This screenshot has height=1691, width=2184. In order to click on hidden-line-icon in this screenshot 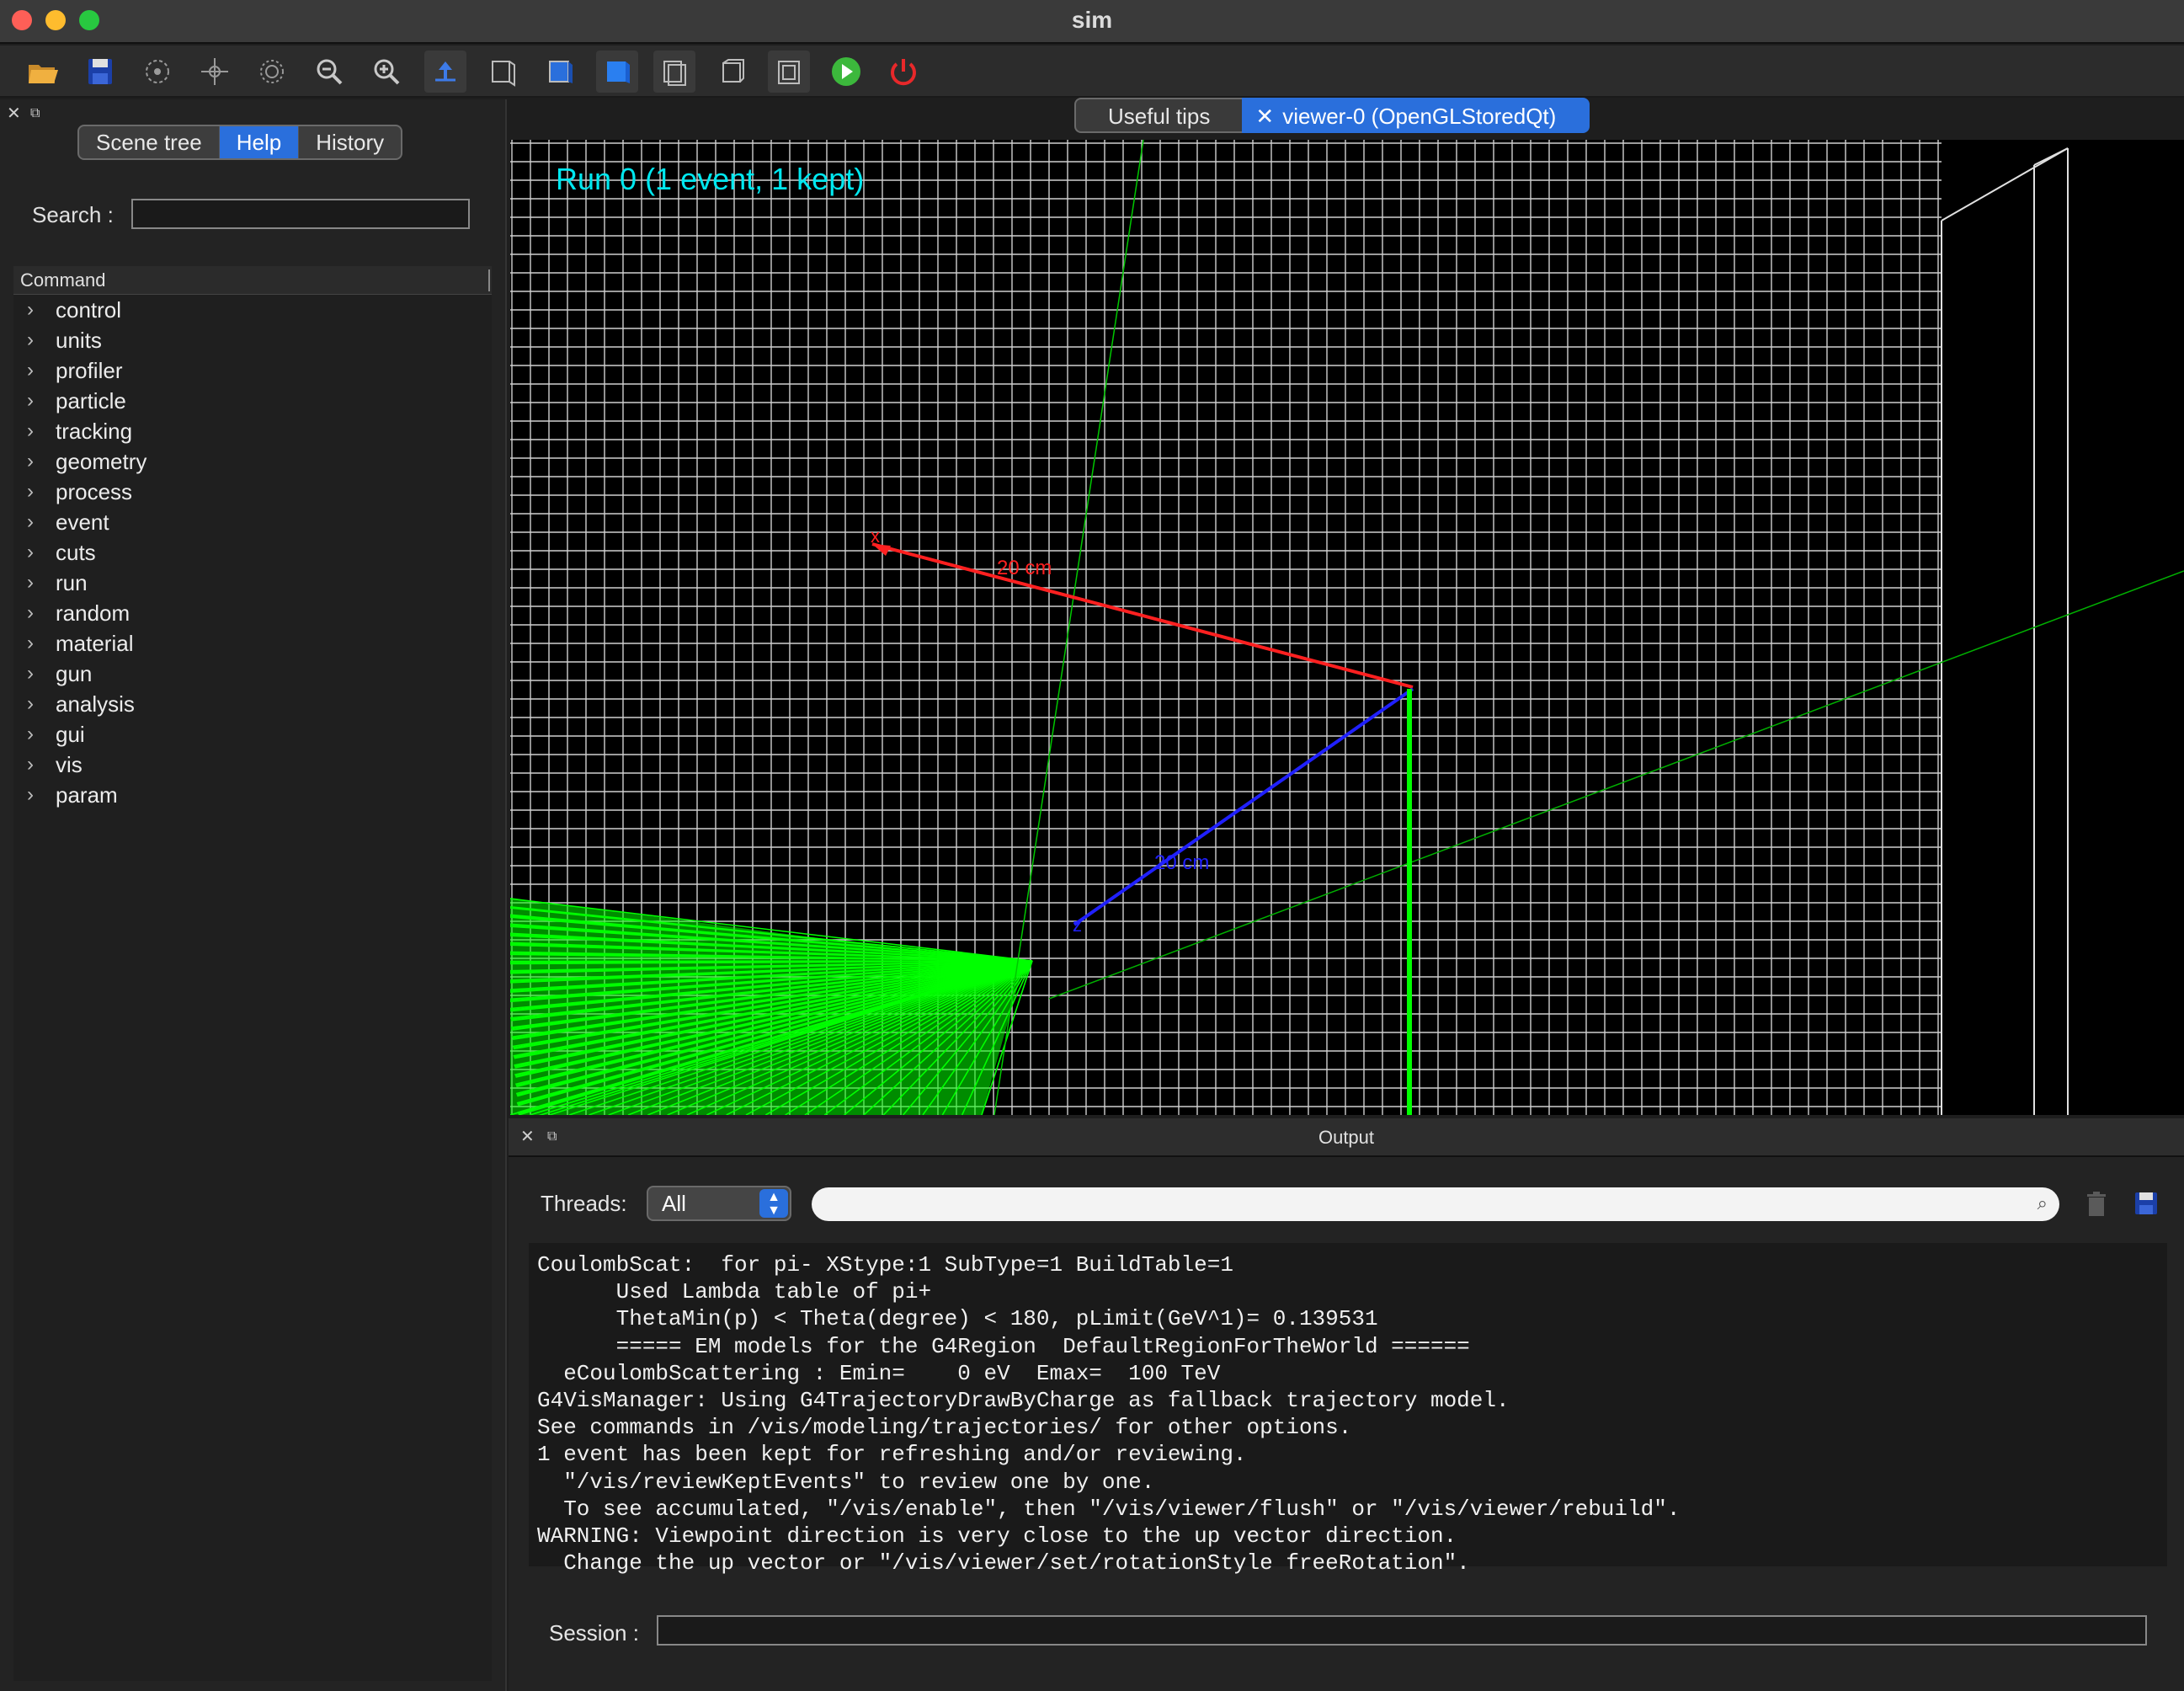, I will do `click(674, 72)`.